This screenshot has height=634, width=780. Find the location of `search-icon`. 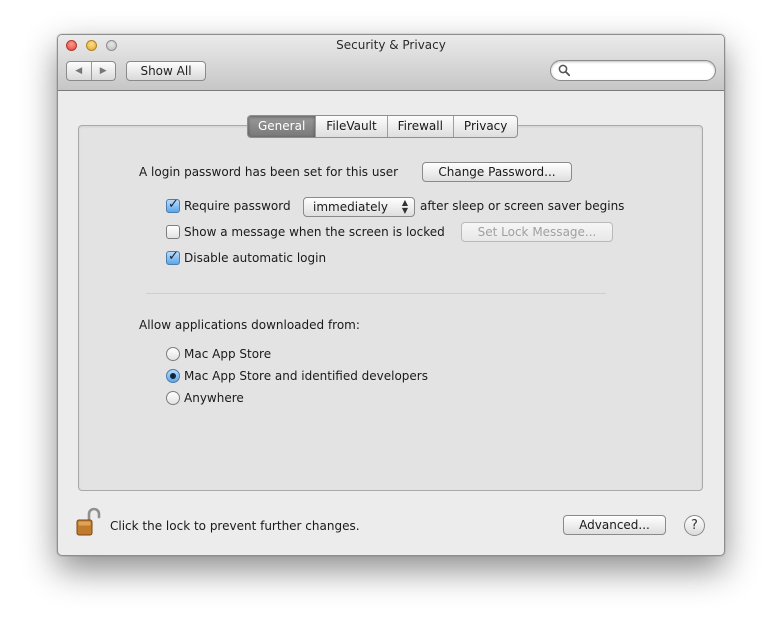

search-icon is located at coordinates (564, 70).